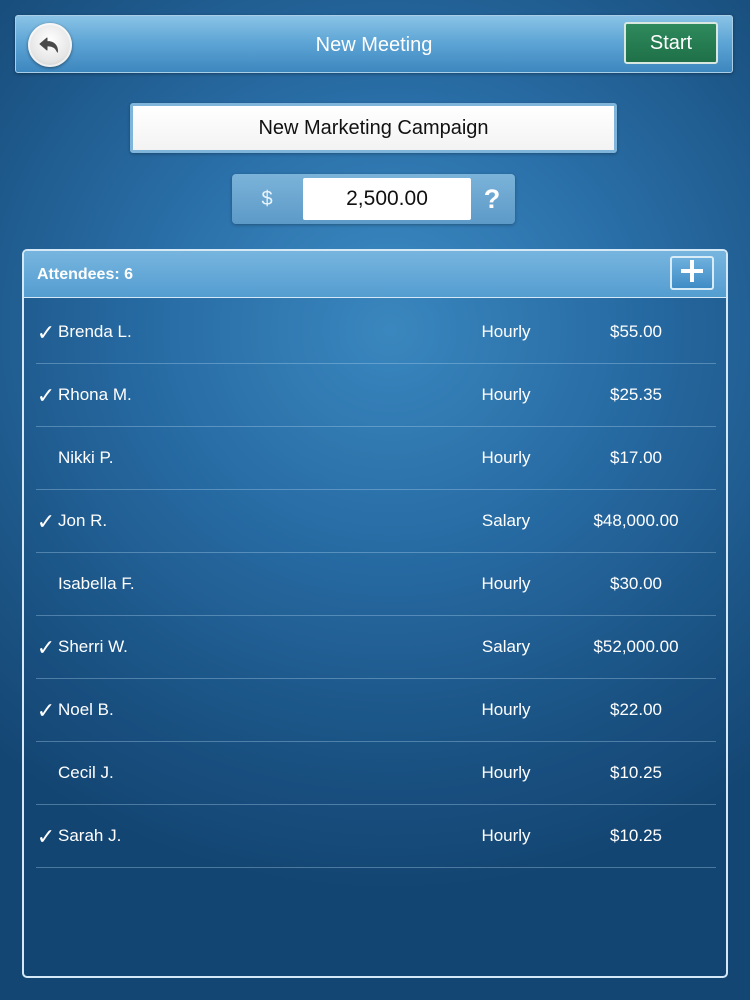 Image resolution: width=750 pixels, height=1000 pixels. I want to click on pay-rate: $30.00, so click(636, 583).